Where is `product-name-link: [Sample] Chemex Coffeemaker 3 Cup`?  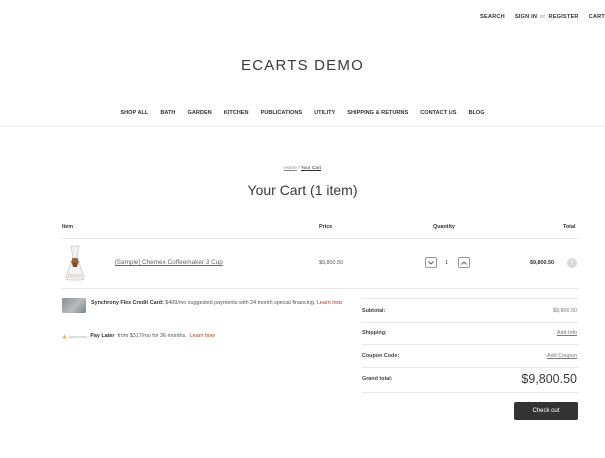
product-name-link: [Sample] Chemex Coffeemaker 3 Cup is located at coordinates (169, 262).